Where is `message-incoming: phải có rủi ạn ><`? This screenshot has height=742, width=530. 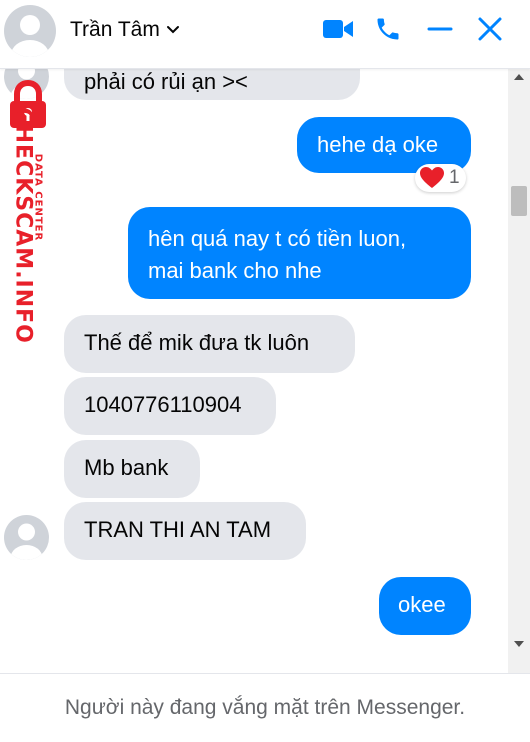 message-incoming: phải có rủi ạn >< is located at coordinates (212, 84).